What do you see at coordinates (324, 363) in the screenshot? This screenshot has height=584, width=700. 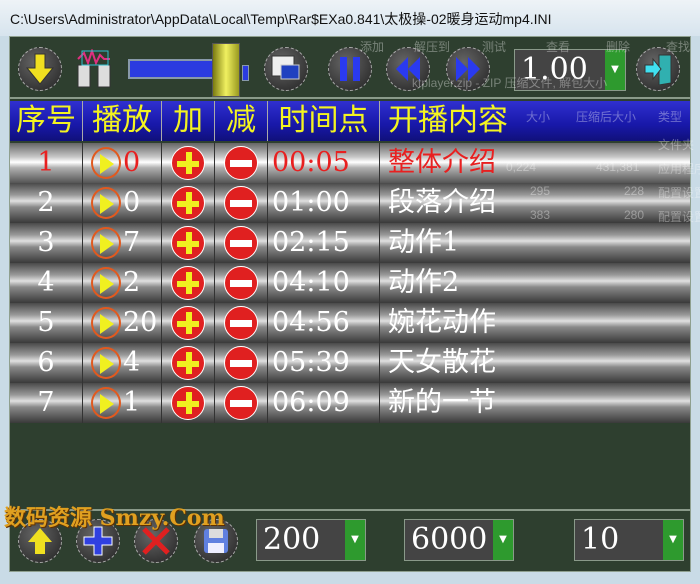 I see `time-point: 05:39` at bounding box center [324, 363].